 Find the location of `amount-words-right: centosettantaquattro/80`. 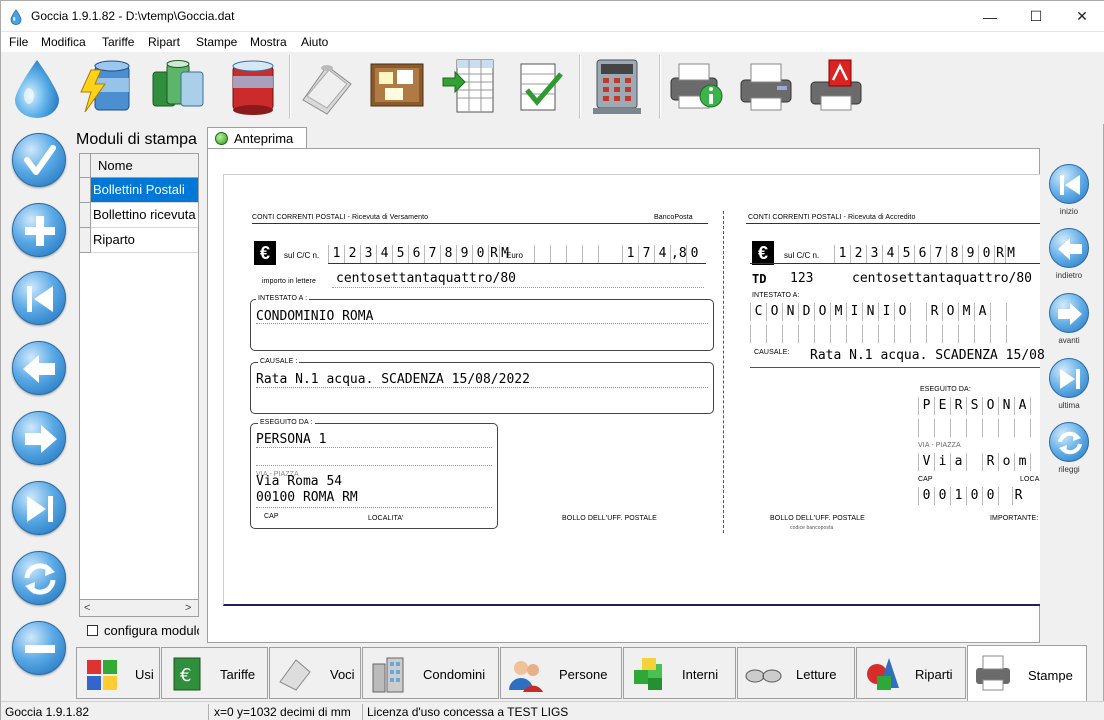

amount-words-right: centosettantaquattro/80 is located at coordinates (942, 278).